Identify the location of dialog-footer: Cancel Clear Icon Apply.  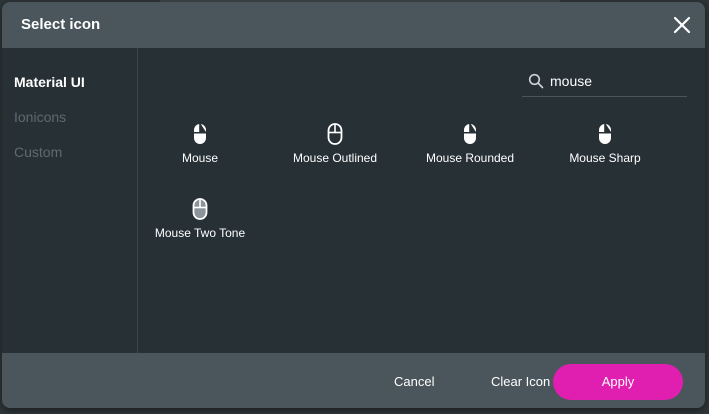
(353, 380).